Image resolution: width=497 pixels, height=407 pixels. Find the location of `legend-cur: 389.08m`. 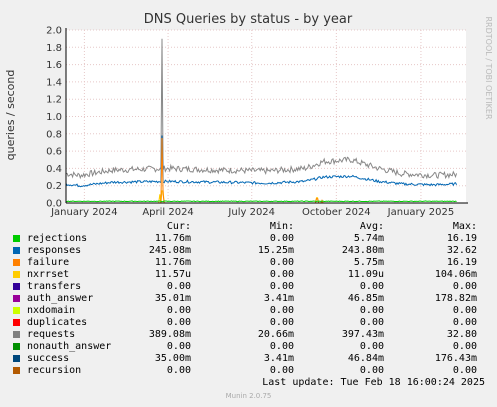

legend-cur: 389.08m is located at coordinates (169, 334).